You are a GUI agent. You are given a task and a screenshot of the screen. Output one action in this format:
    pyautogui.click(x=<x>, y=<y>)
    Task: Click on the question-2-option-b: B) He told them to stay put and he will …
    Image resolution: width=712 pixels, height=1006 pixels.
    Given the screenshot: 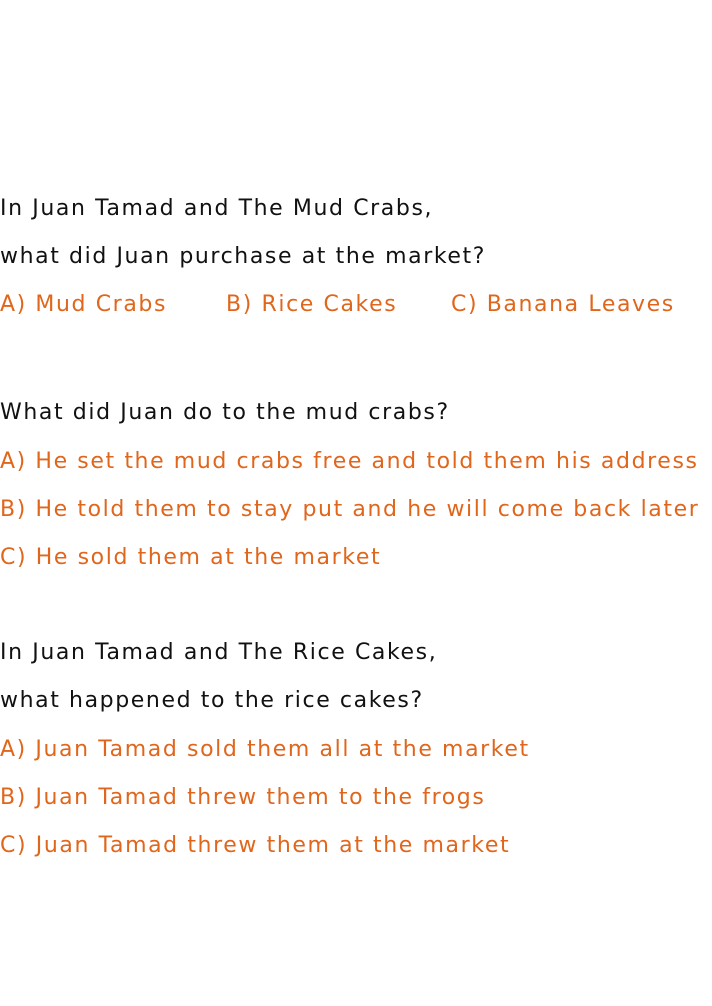 What is the action you would take?
    pyautogui.click(x=350, y=509)
    